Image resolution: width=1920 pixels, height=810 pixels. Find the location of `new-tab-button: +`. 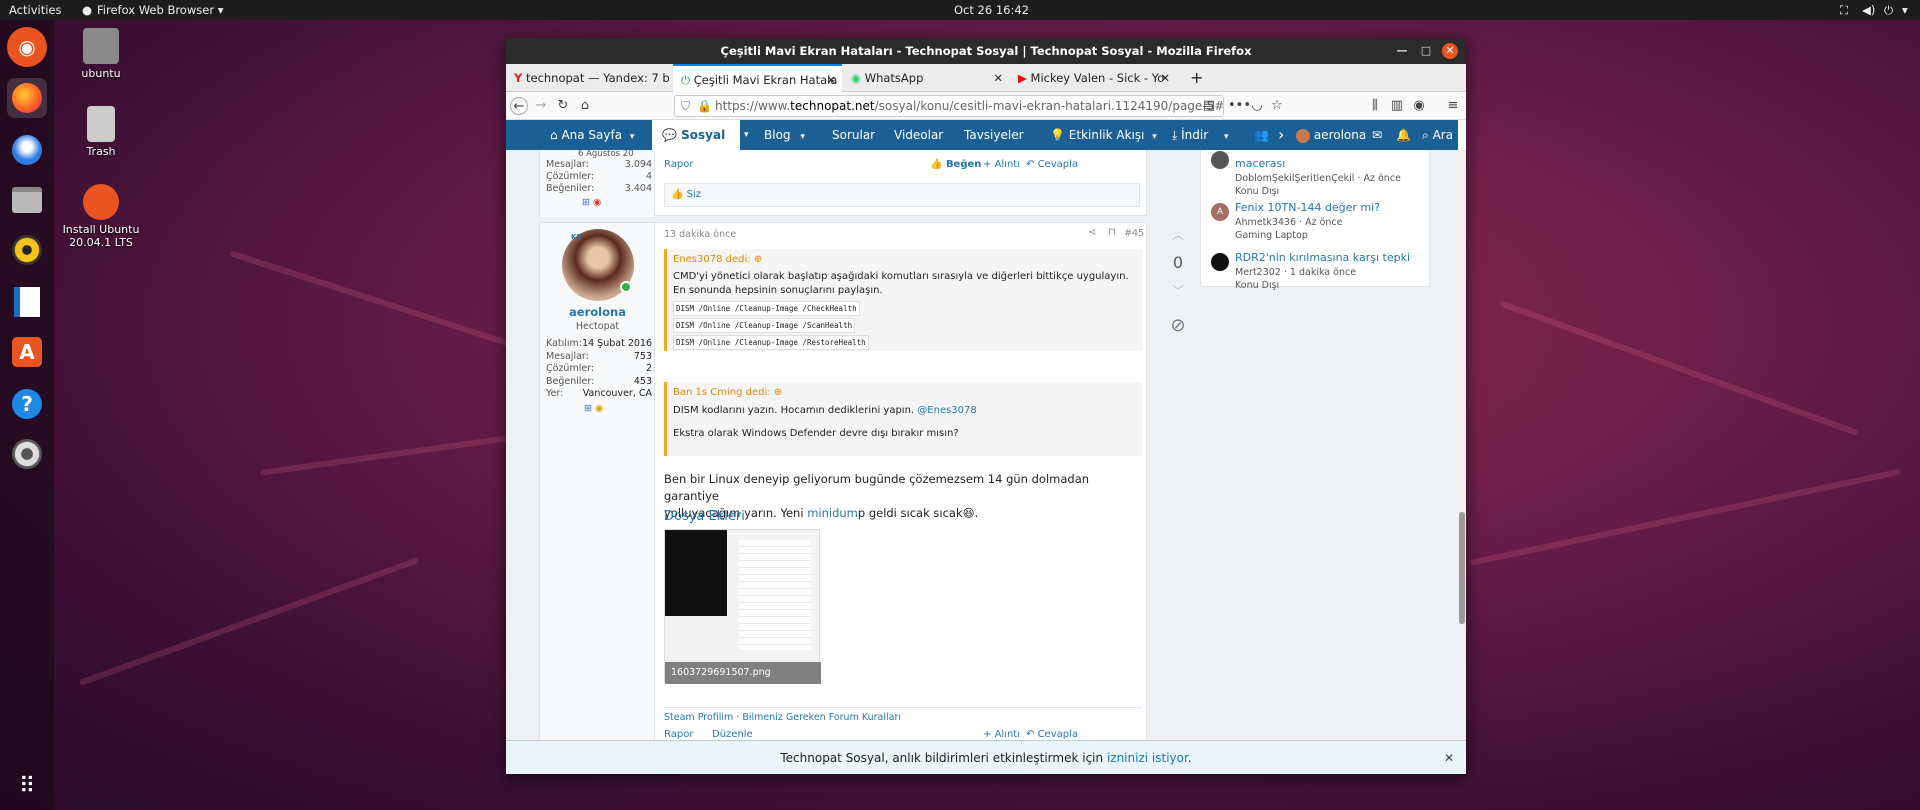

new-tab-button: + is located at coordinates (1192, 78).